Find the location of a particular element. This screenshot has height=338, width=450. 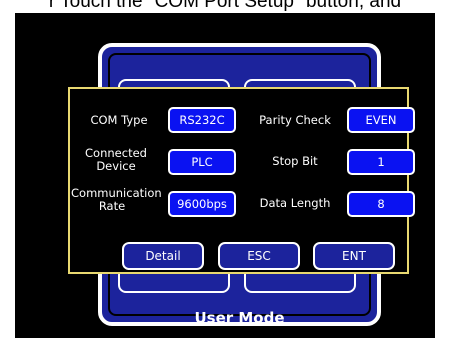

communication-rate-value-button: 9600bps is located at coordinates (202, 204).